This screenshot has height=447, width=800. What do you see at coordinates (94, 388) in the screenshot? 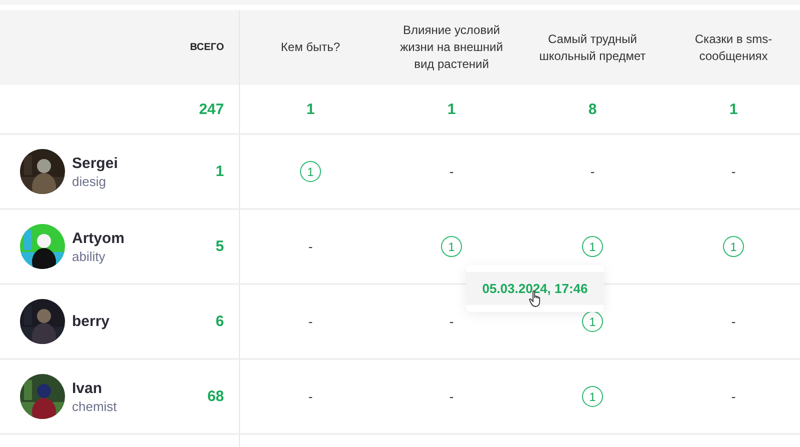
I see `user-name: Ivan` at bounding box center [94, 388].